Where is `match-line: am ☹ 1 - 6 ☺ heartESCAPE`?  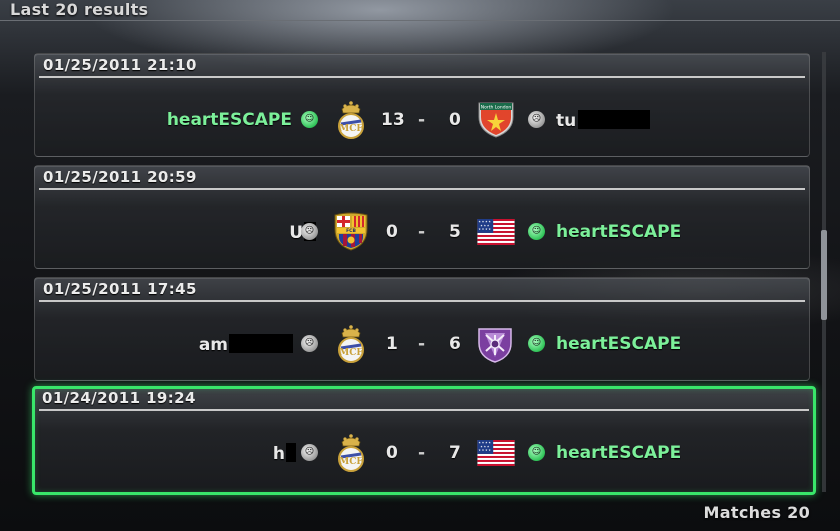 match-line: am ☹ 1 - 6 ☺ heartESCAPE is located at coordinates (422, 344).